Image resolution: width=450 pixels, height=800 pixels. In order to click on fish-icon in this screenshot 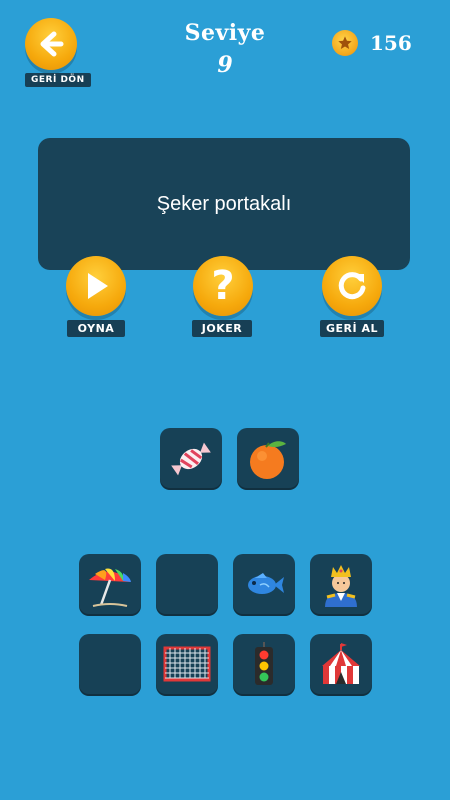, I will do `click(266, 583)`.